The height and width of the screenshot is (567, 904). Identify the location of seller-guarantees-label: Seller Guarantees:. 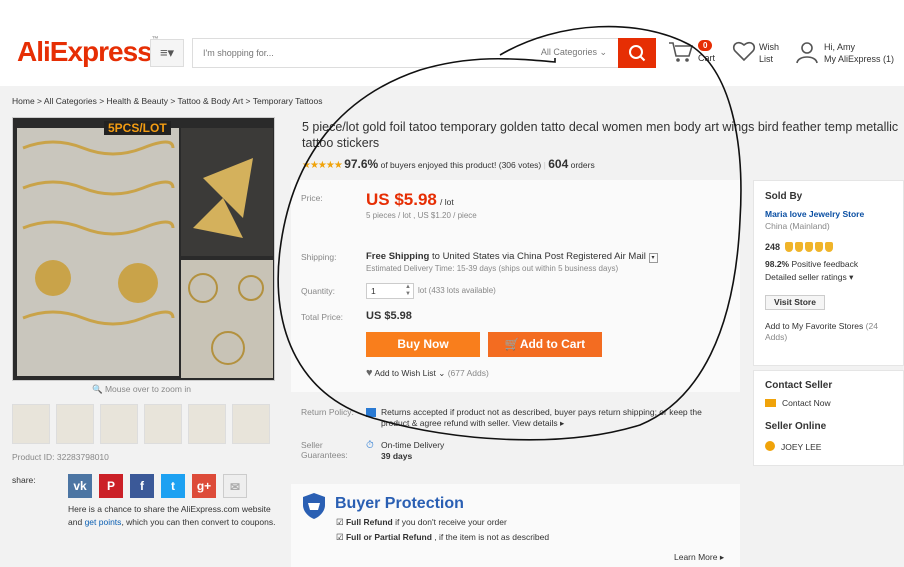
(324, 450).